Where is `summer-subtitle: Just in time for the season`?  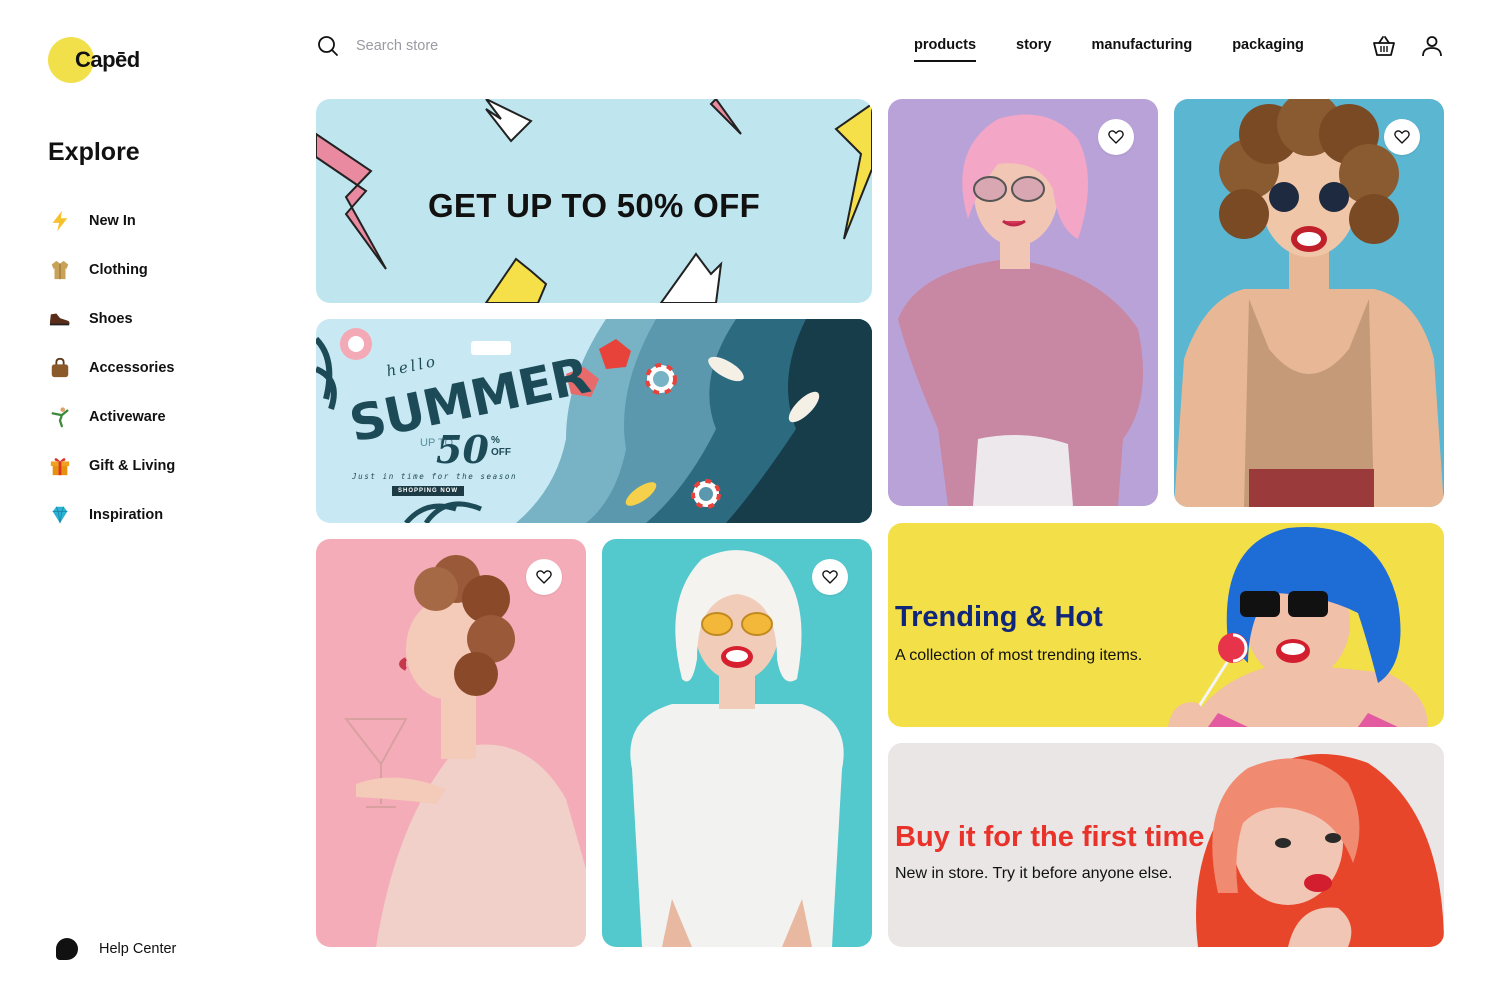
summer-subtitle: Just in time for the season is located at coordinates (435, 476).